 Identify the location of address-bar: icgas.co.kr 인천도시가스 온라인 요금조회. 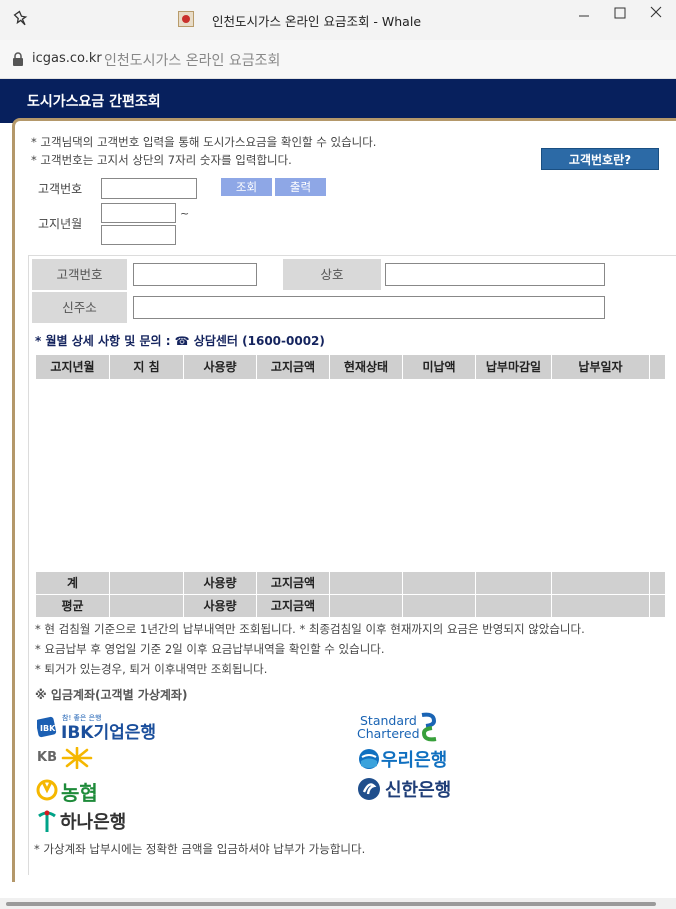
(338, 59).